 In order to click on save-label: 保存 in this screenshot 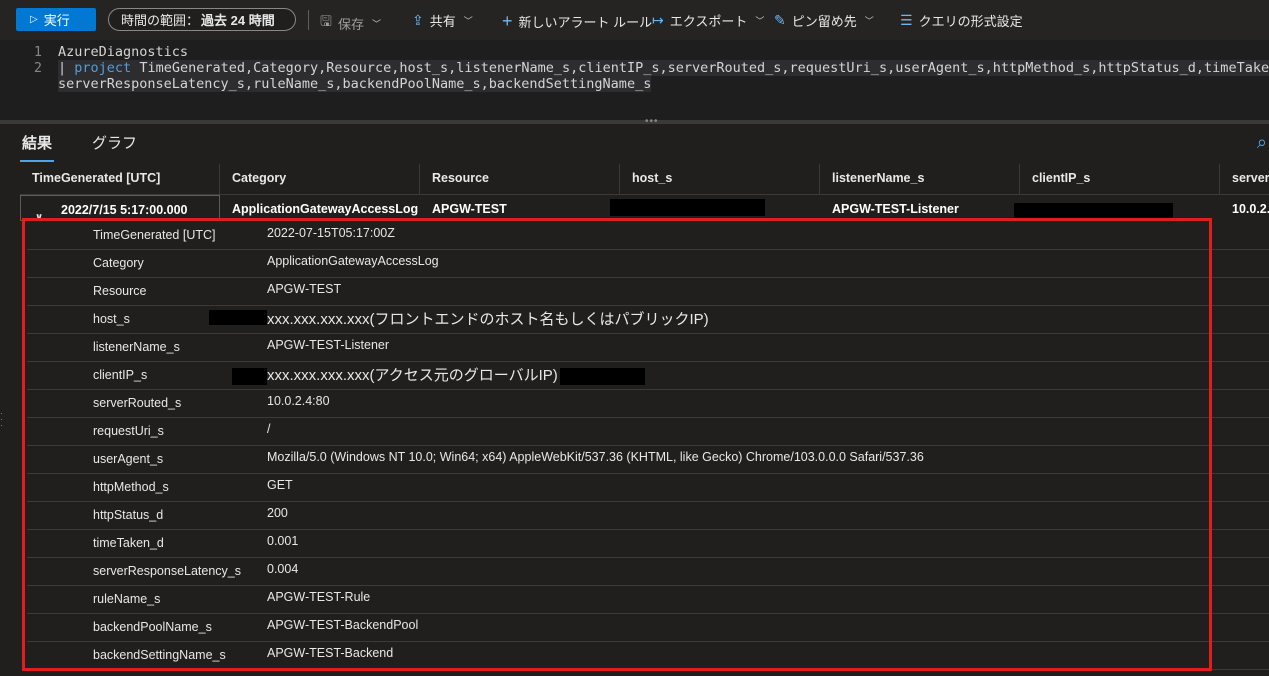, I will do `click(350, 24)`.